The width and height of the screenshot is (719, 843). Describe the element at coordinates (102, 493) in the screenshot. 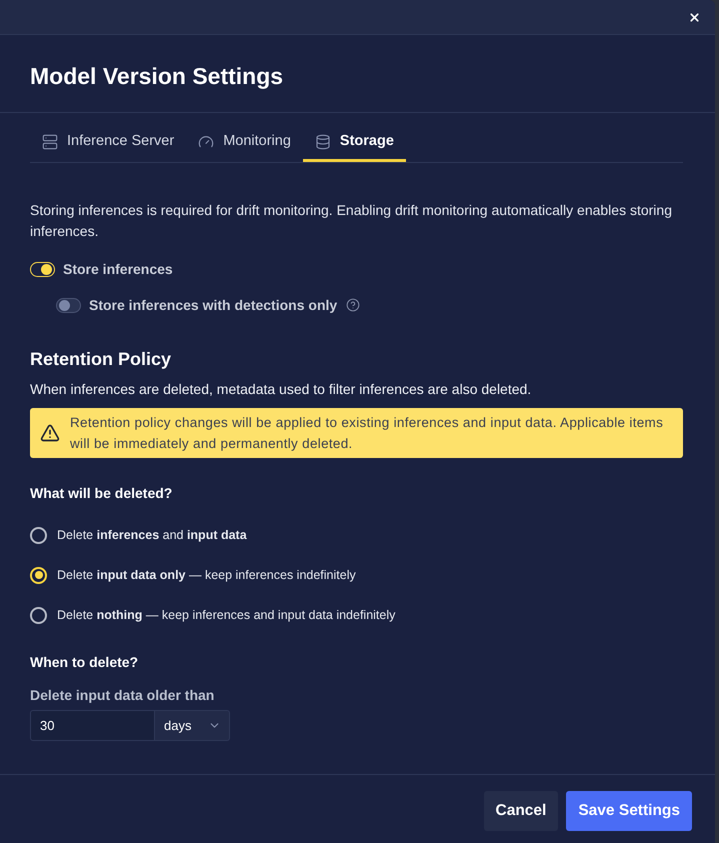

I see `question-heading: What will be deleted?` at that location.